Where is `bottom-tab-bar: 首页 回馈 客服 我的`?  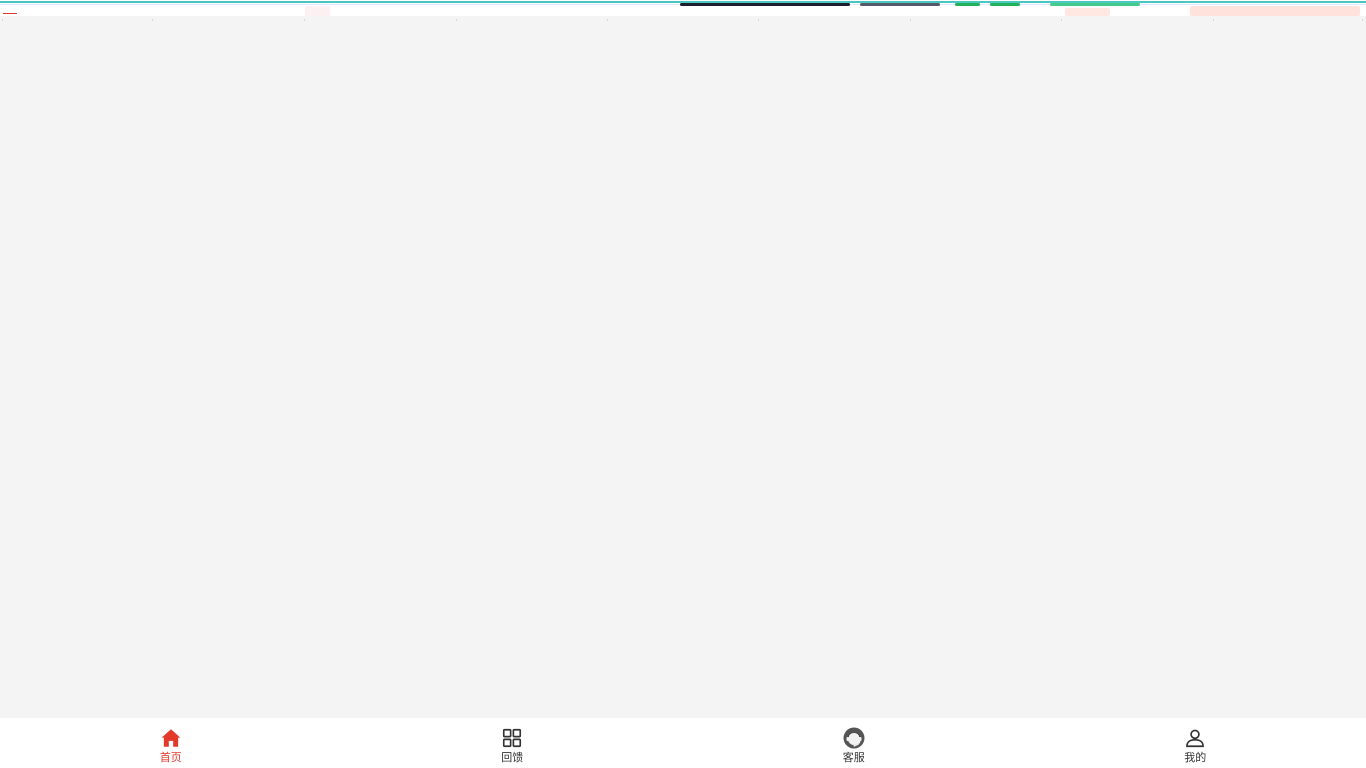 bottom-tab-bar: 首页 回馈 客服 我的 is located at coordinates (683, 743).